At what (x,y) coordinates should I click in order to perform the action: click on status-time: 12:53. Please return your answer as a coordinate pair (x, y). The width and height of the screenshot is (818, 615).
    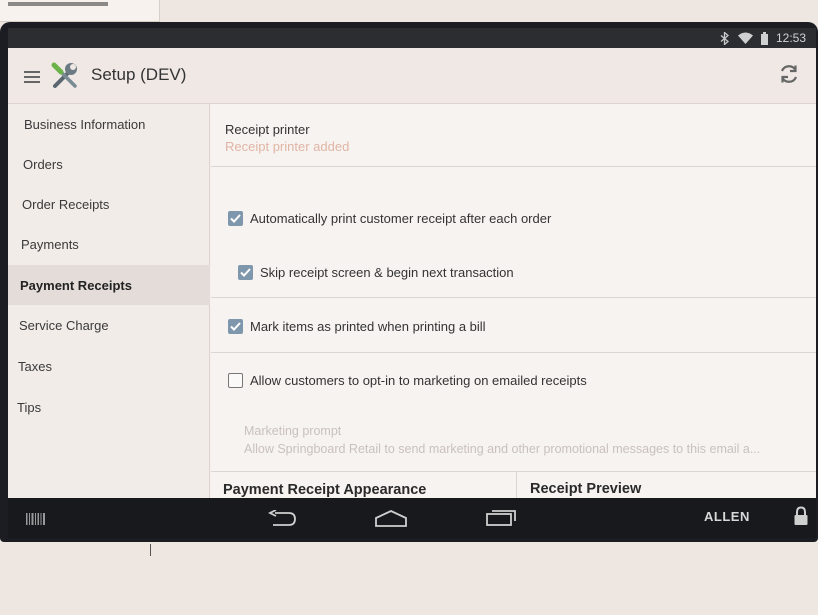
    Looking at the image, I should click on (790, 38).